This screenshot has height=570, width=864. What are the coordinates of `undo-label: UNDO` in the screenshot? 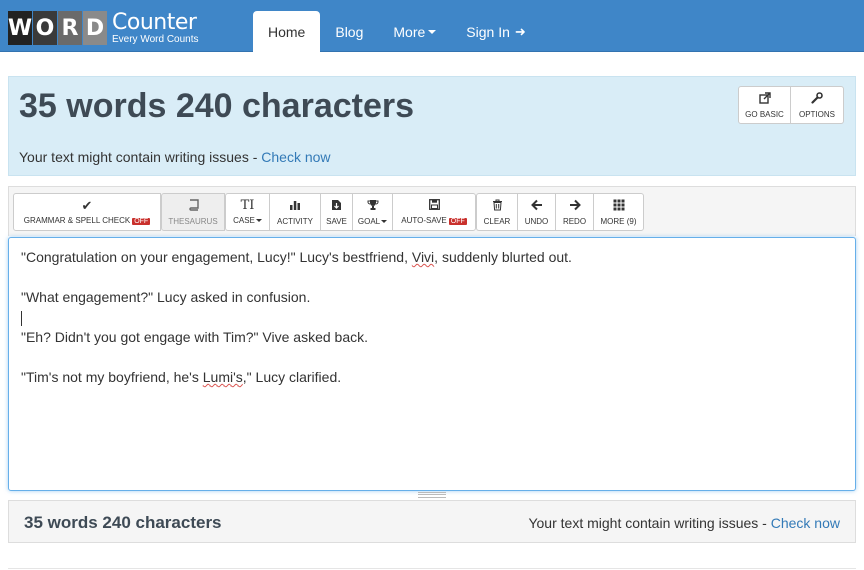 It's located at (536, 221).